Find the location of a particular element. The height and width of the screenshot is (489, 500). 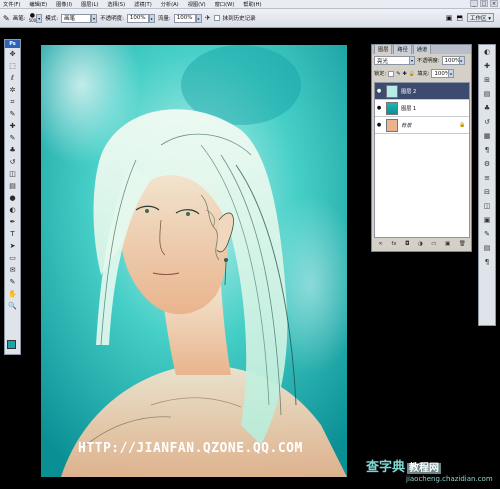

close-button: × is located at coordinates (494, 3).